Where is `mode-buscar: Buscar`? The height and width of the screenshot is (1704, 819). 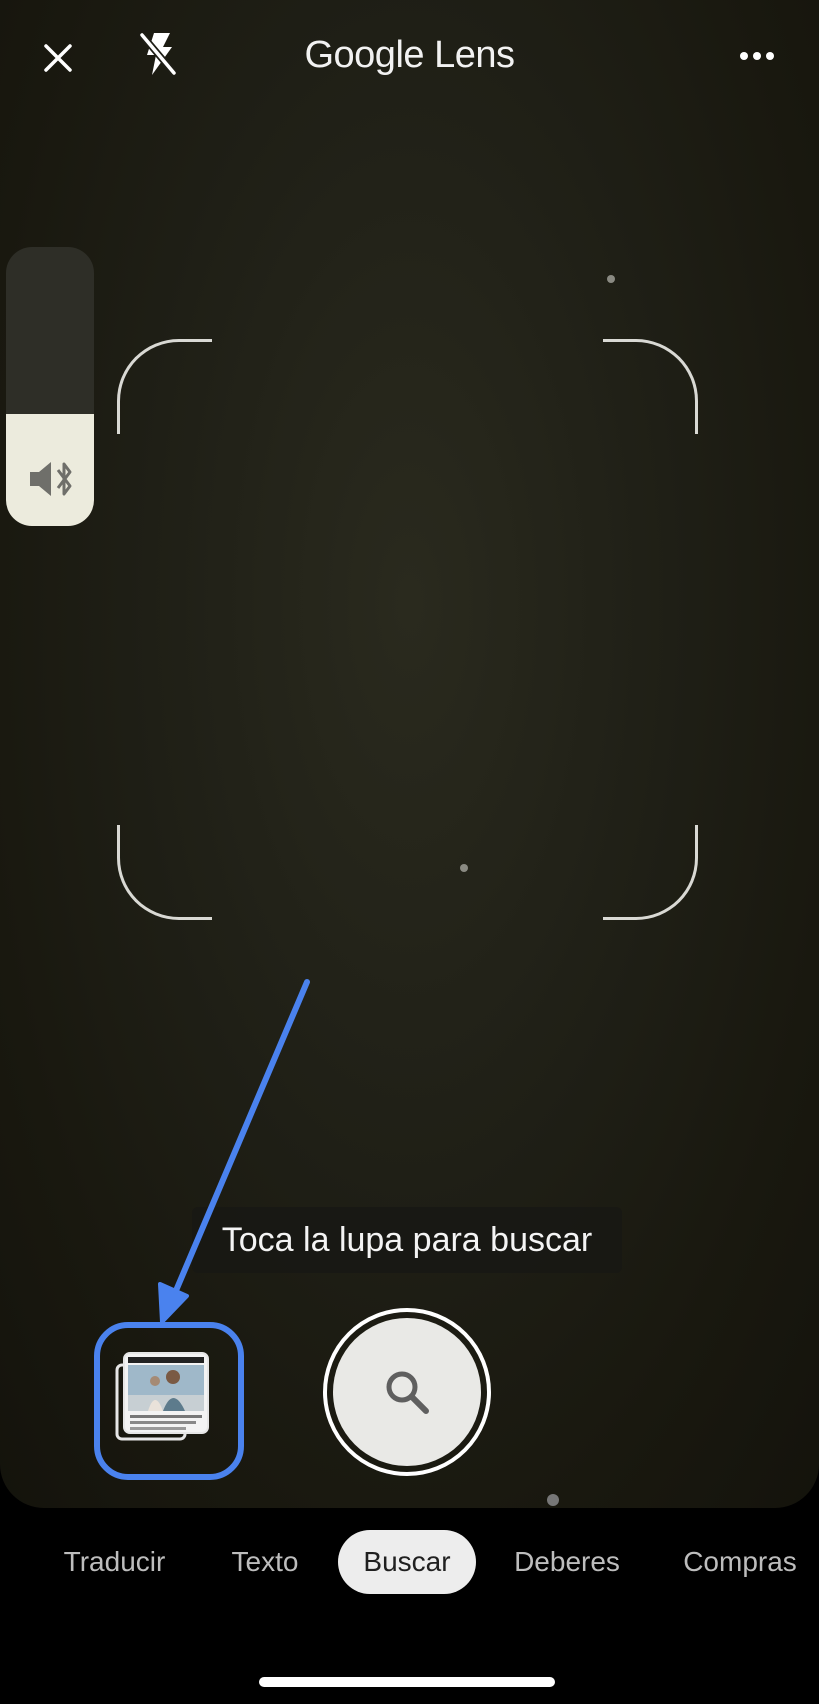 mode-buscar: Buscar is located at coordinates (407, 1562).